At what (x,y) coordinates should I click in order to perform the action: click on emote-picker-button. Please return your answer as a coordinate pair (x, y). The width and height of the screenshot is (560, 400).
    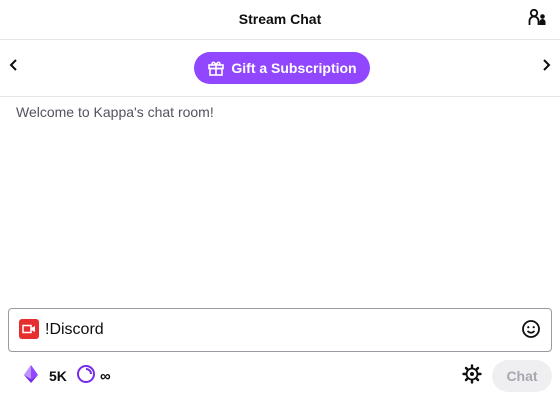
    Looking at the image, I should click on (531, 331).